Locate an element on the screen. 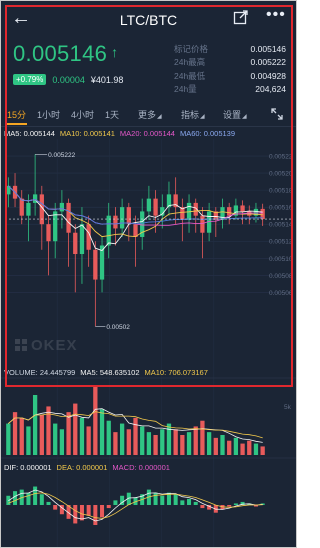  volume-tick-label: 5k is located at coordinates (288, 407).